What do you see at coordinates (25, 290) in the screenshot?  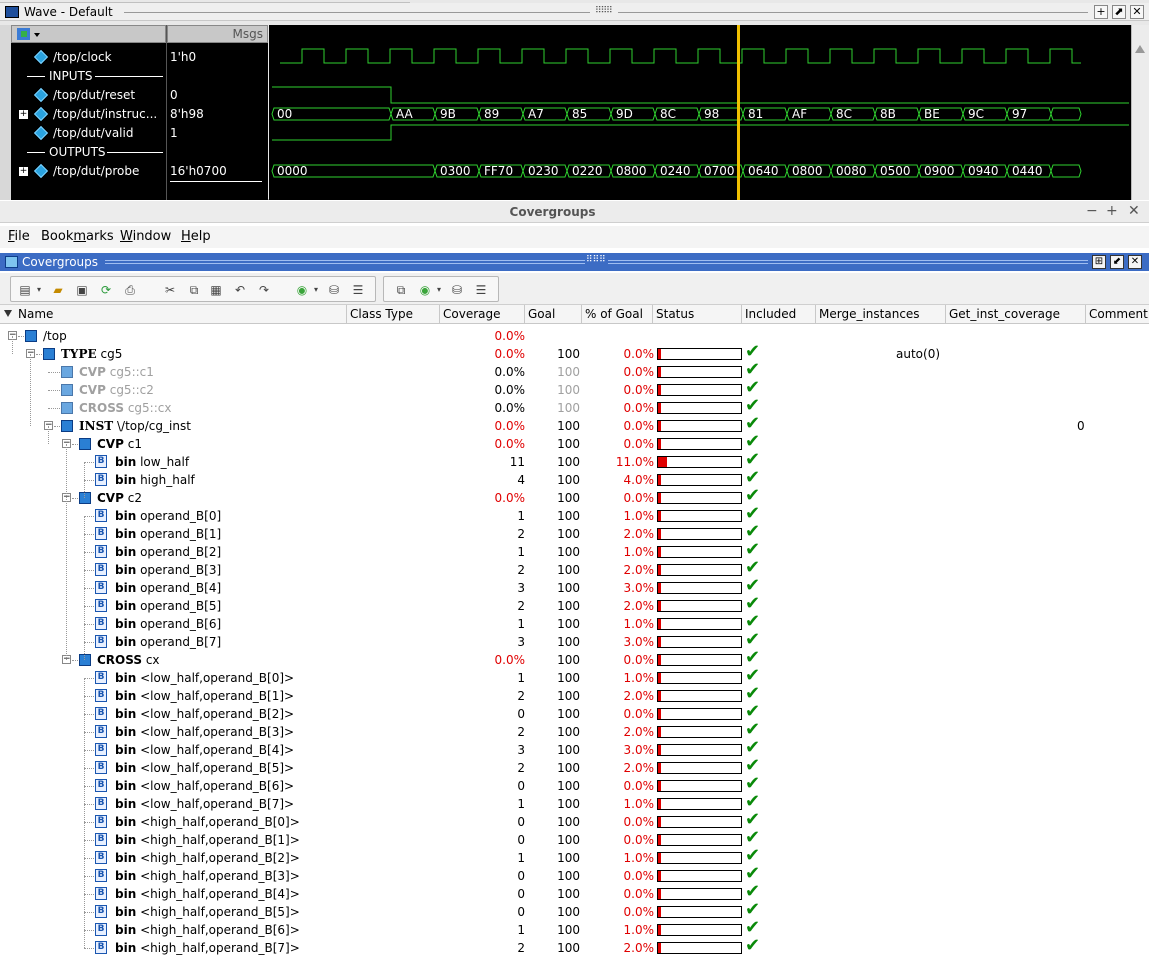 I see `new-file-icon: ▤` at bounding box center [25, 290].